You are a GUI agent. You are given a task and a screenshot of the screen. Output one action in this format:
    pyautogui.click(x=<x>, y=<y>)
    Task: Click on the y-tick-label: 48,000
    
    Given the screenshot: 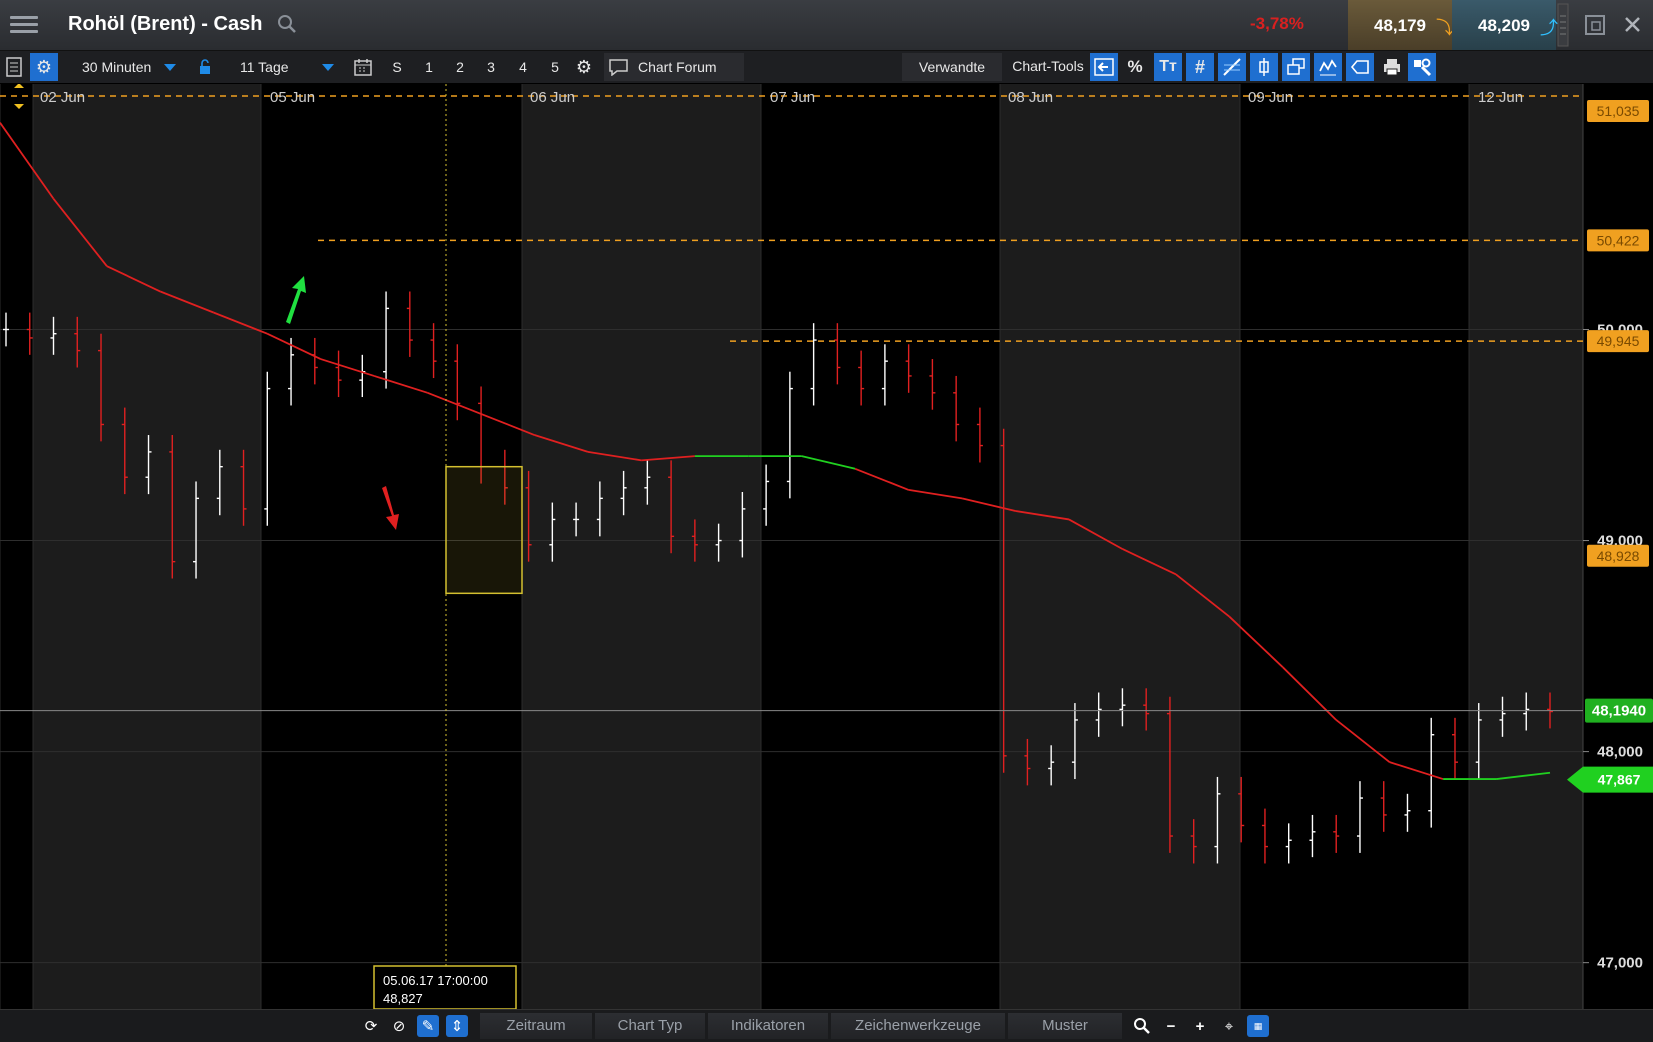 What is the action you would take?
    pyautogui.click(x=1620, y=752)
    